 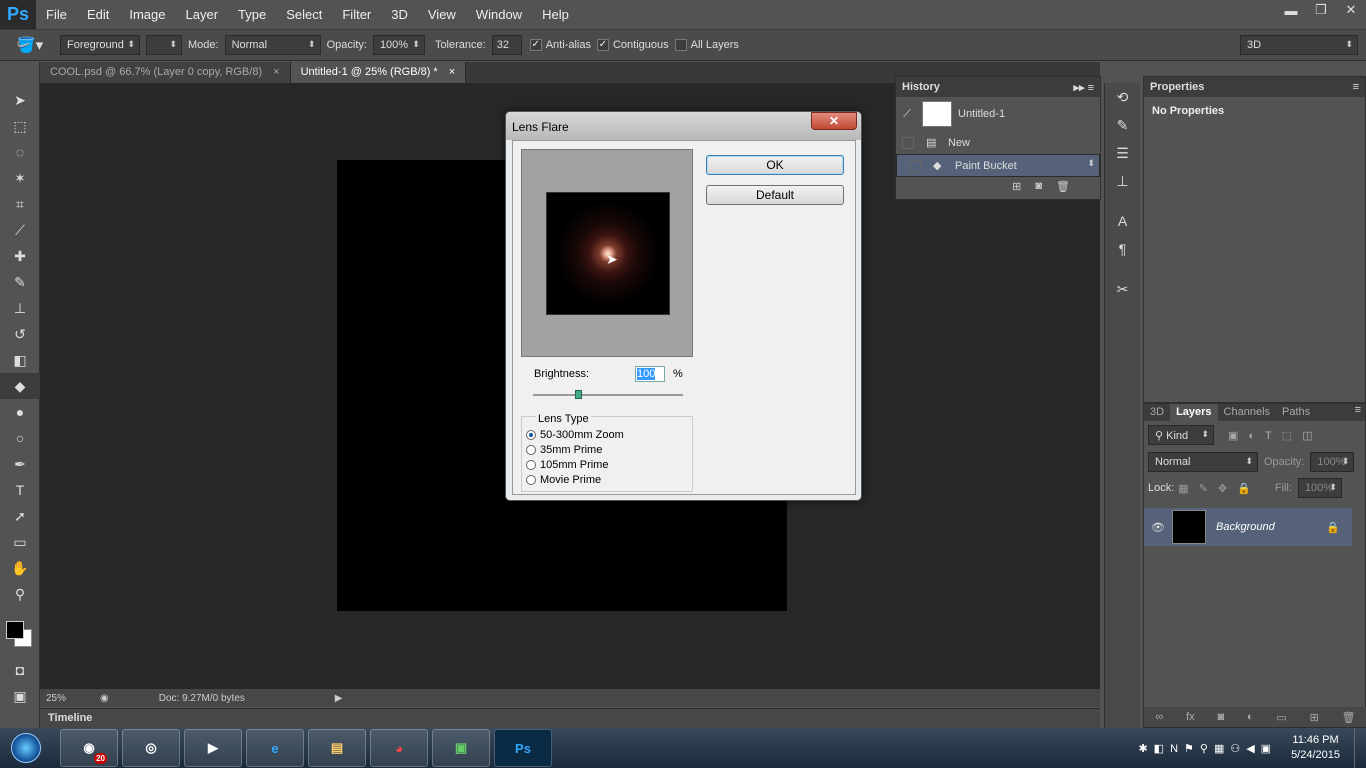 What do you see at coordinates (1319, 488) in the screenshot?
I see `fill-field: 100%` at bounding box center [1319, 488].